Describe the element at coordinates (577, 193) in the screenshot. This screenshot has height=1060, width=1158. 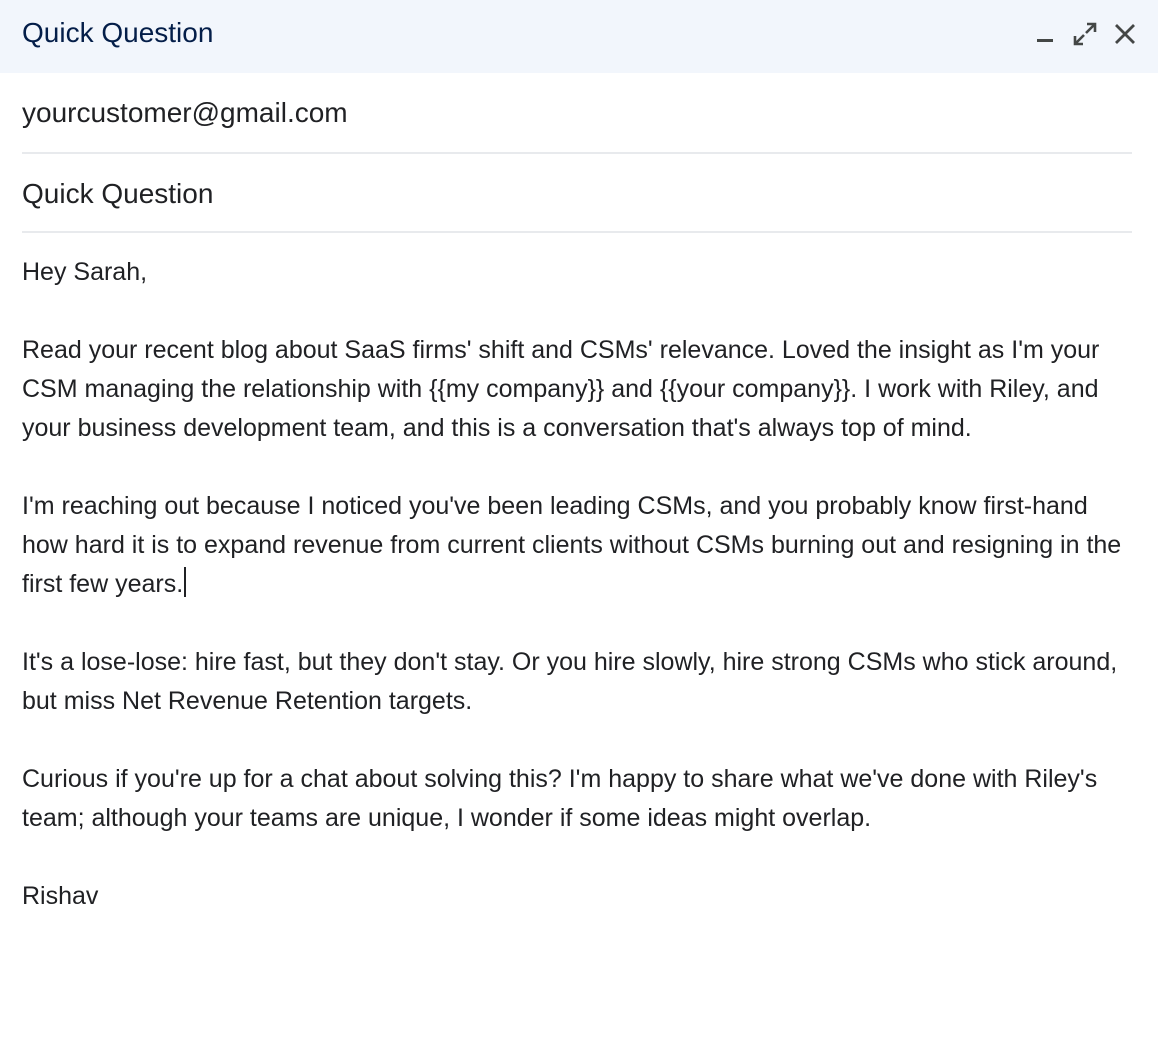
I see `subject-field: Quick Question` at that location.